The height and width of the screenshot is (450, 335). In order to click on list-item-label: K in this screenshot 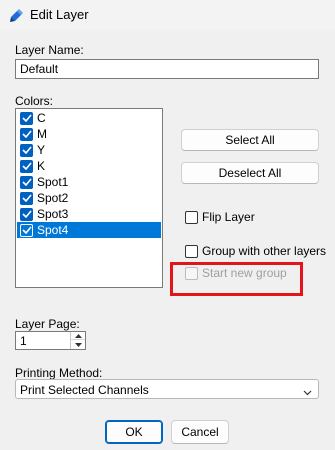, I will do `click(41, 166)`.